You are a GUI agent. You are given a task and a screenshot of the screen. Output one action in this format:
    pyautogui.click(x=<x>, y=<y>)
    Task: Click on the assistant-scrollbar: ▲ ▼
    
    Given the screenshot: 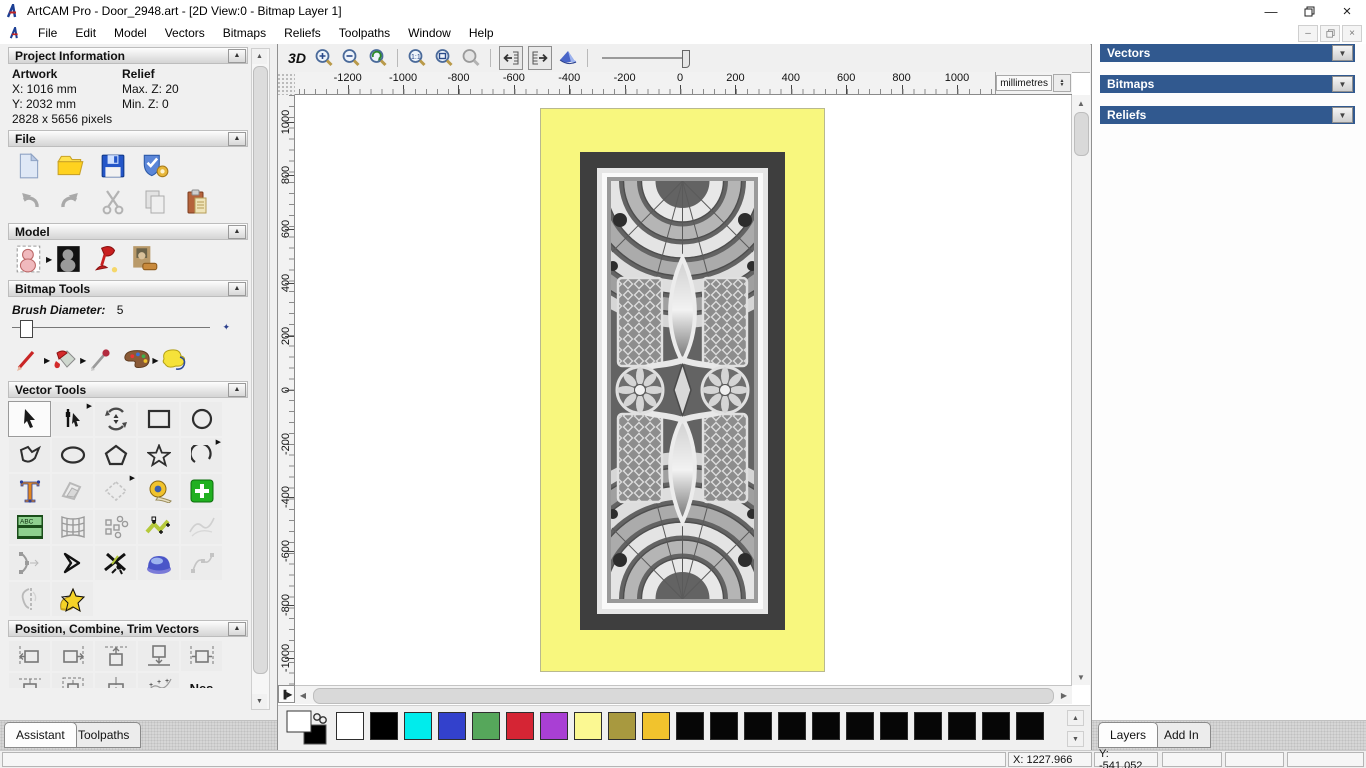 What is the action you would take?
    pyautogui.click(x=260, y=379)
    